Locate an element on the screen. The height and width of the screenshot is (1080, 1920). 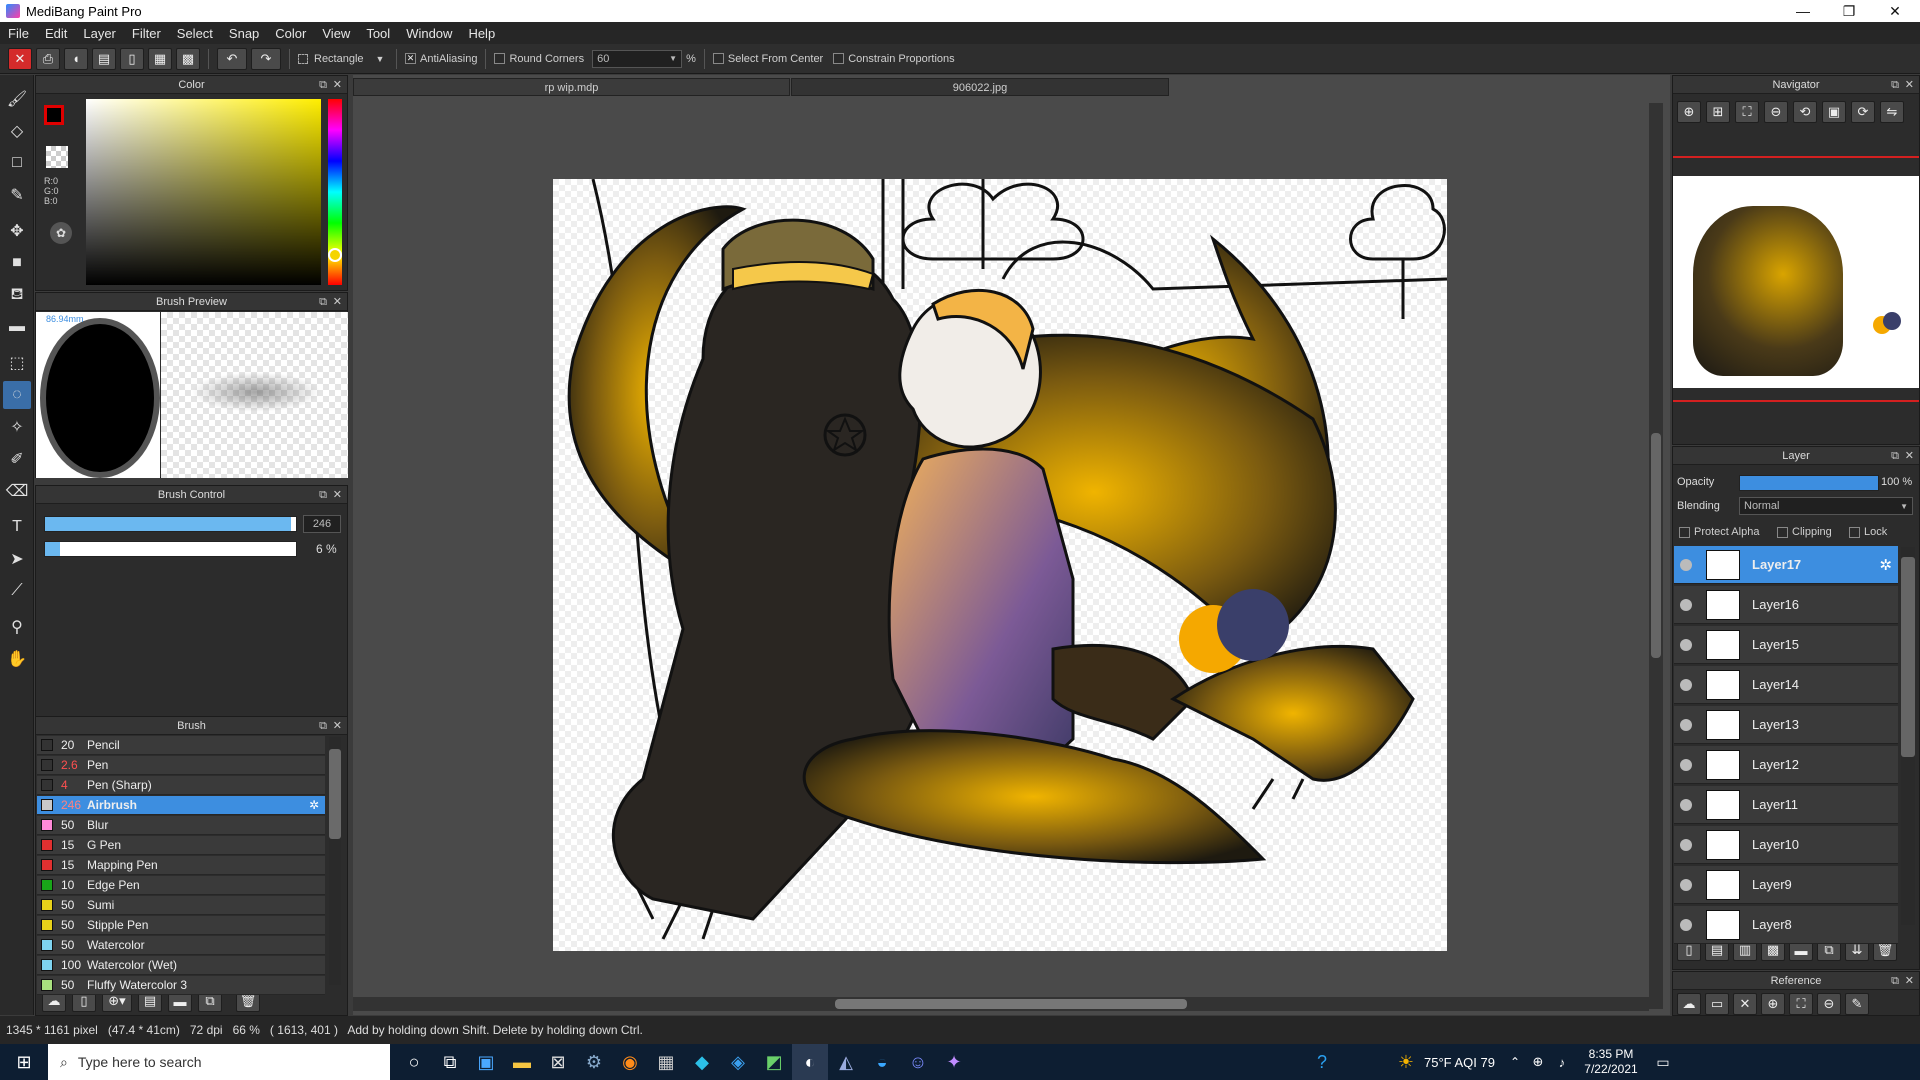
hand-tool-icon: ✋ is located at coordinates (17, 659).